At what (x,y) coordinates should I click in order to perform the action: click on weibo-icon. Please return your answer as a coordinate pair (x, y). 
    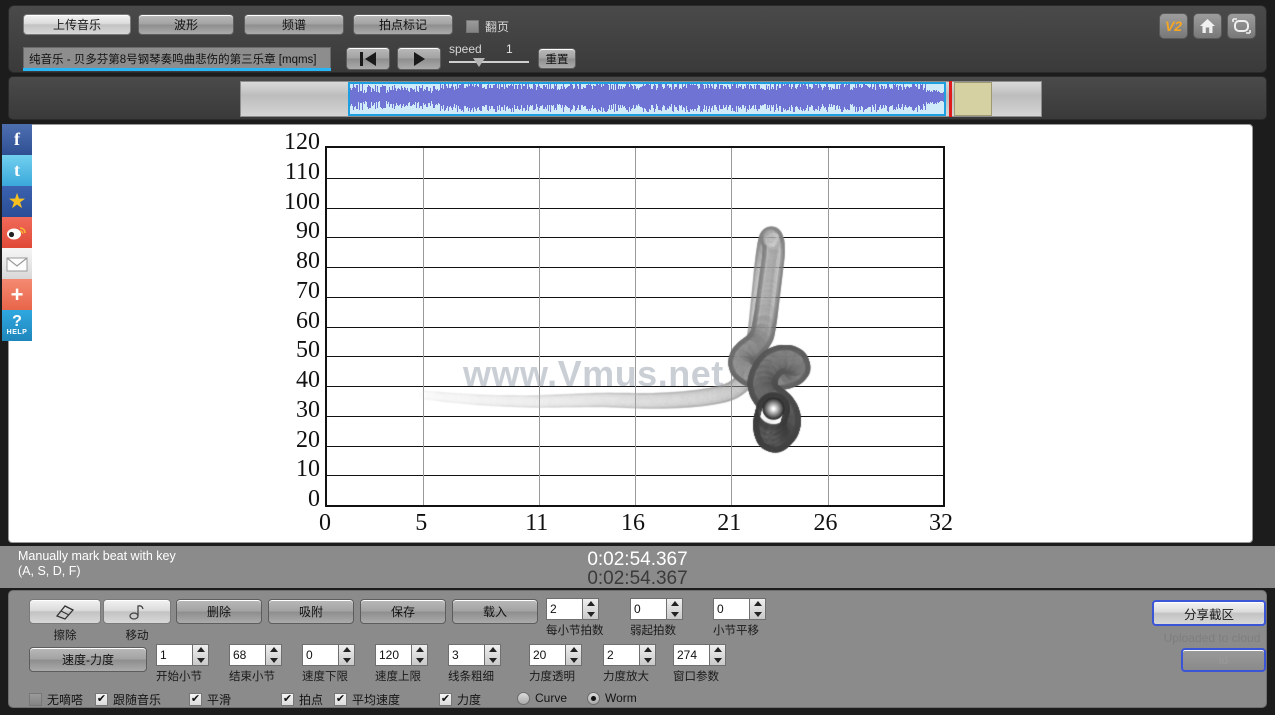
    Looking at the image, I should click on (17, 232).